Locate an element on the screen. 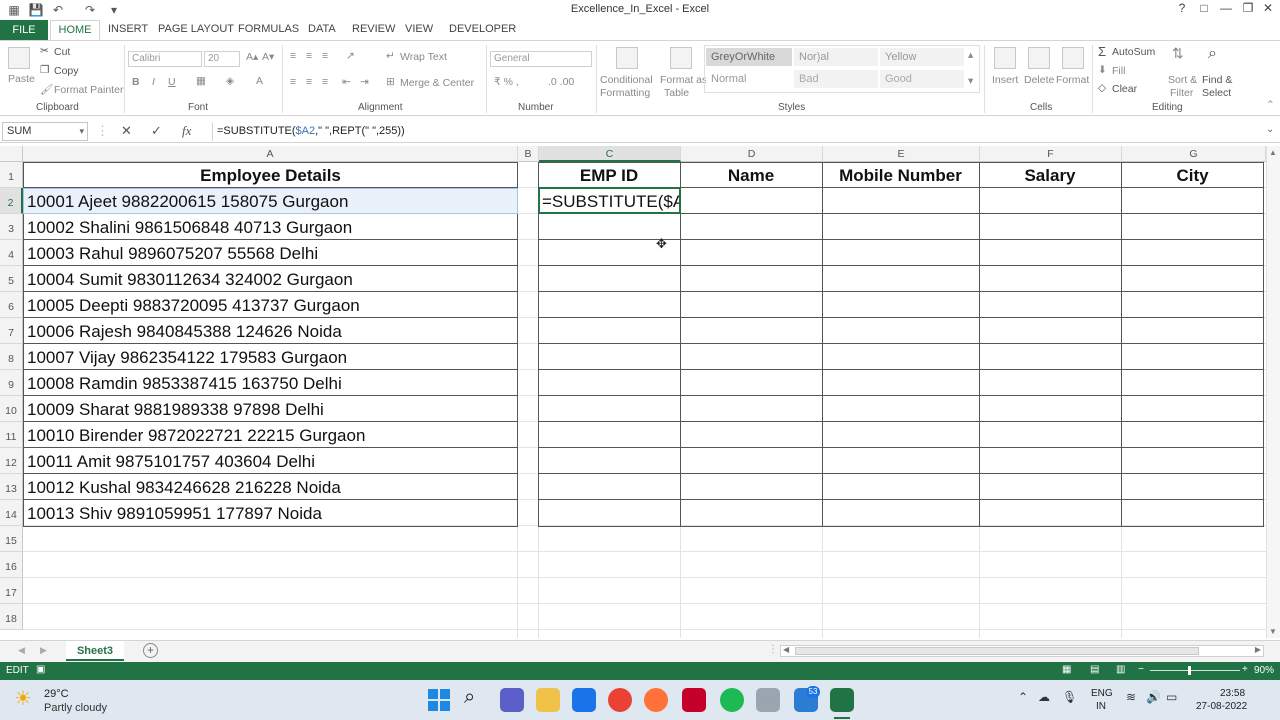 Image resolution: width=1280 pixels, height=720 pixels. row-header-4: 4 is located at coordinates (11, 253).